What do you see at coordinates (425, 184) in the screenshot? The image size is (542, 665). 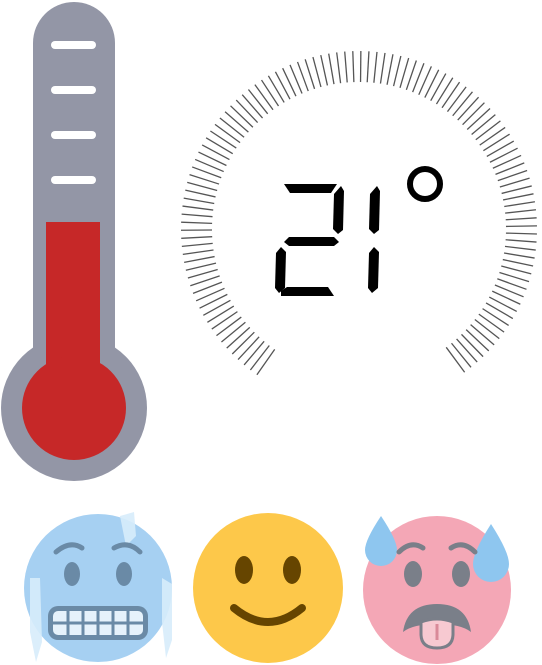 I see `temperature-unit: °` at bounding box center [425, 184].